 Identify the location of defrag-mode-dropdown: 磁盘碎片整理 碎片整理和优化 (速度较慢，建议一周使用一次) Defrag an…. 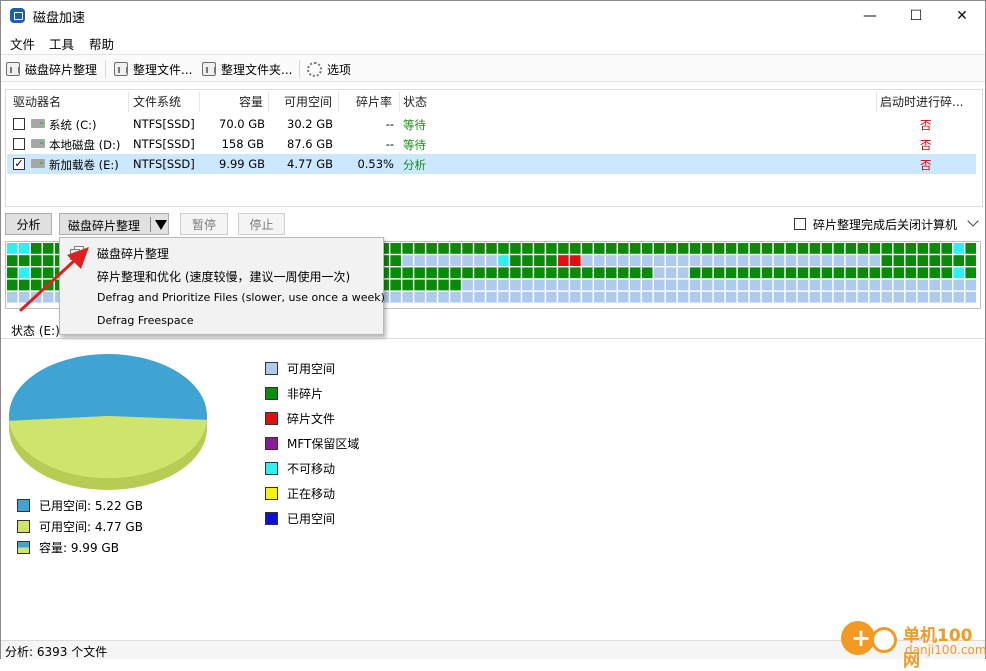
(222, 286).